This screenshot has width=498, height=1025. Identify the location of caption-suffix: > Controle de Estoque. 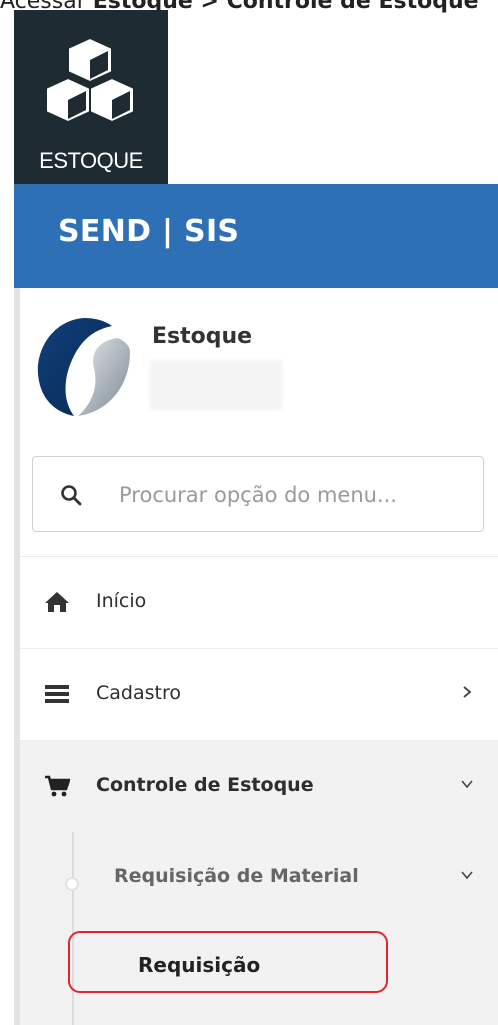
(335, 7).